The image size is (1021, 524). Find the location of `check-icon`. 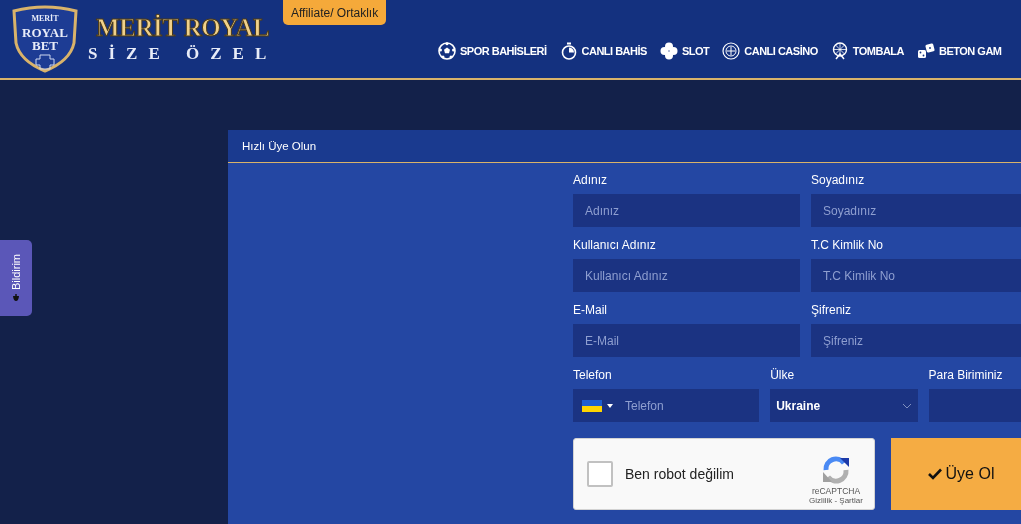

check-icon is located at coordinates (934, 474).